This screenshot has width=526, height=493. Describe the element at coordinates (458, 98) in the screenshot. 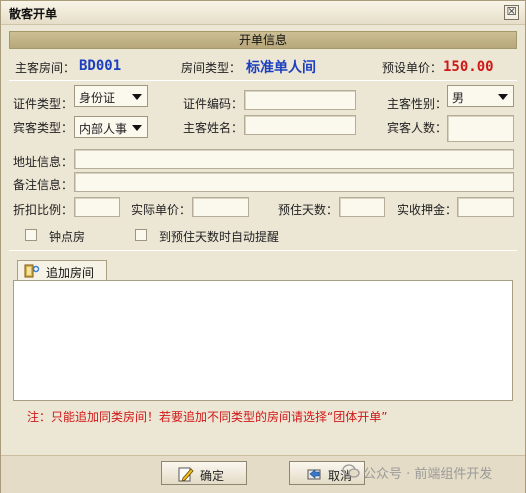

I see `gender-value: 男` at that location.